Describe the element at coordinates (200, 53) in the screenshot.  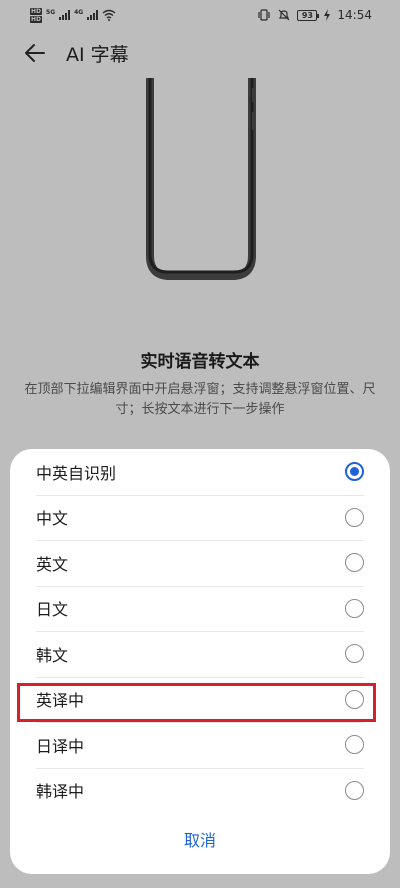
I see `app-header: AI 字幕` at that location.